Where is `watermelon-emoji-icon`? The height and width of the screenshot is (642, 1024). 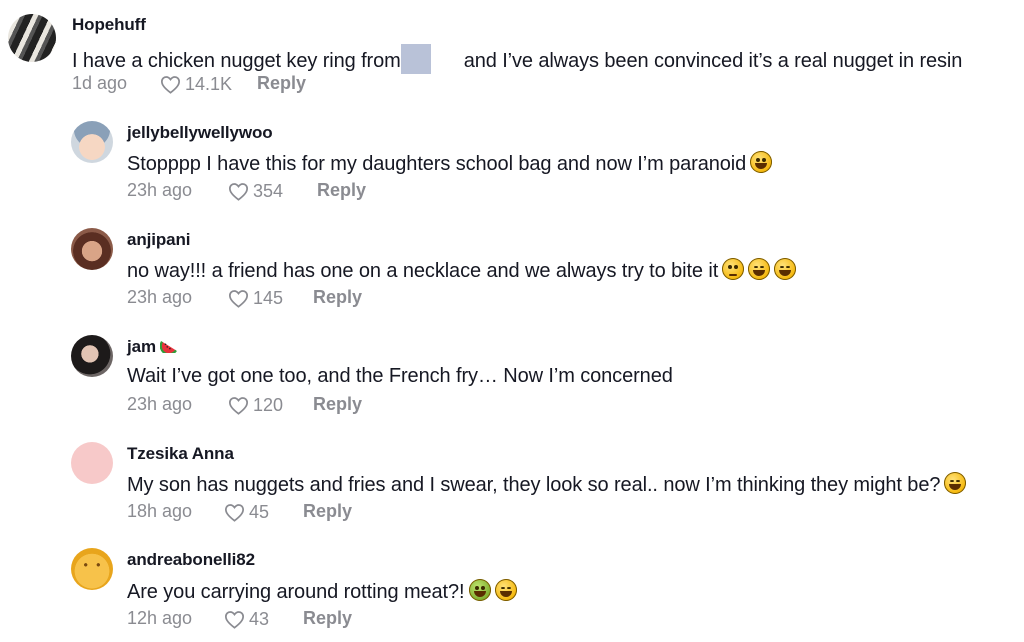 watermelon-emoji-icon is located at coordinates (168, 347).